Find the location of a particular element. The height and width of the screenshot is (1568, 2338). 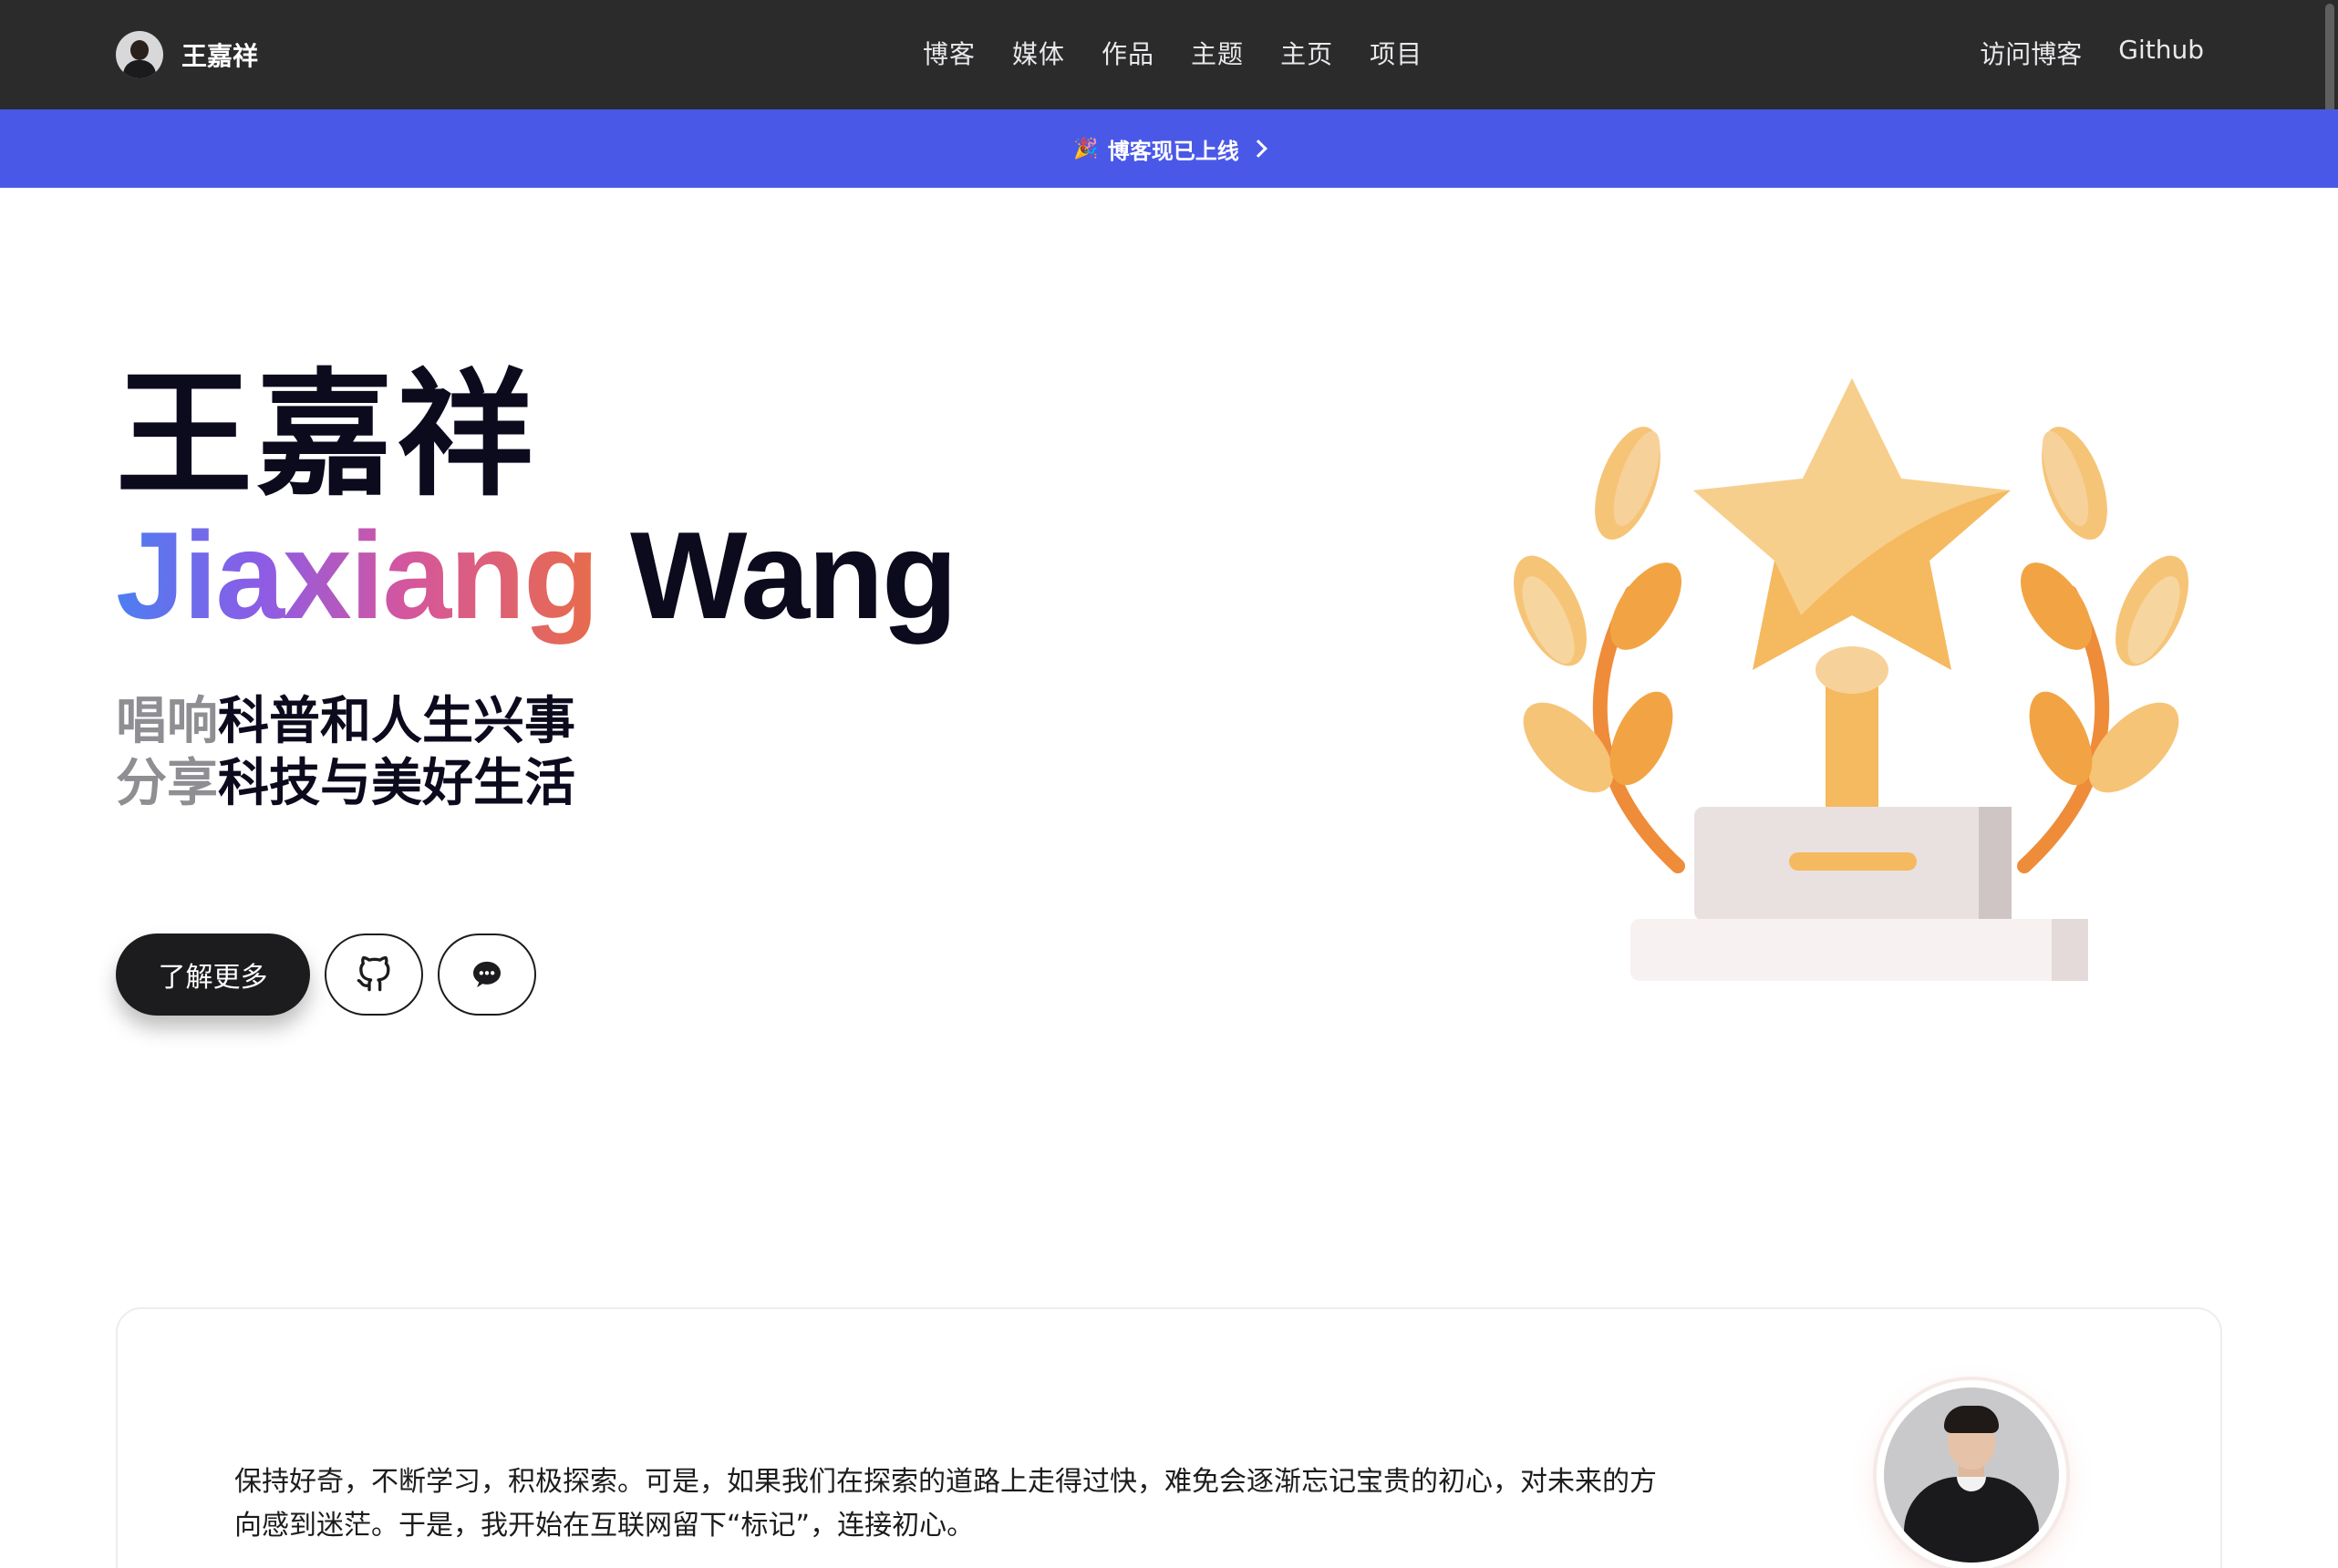

nav-link-blog: 博客 is located at coordinates (949, 53).